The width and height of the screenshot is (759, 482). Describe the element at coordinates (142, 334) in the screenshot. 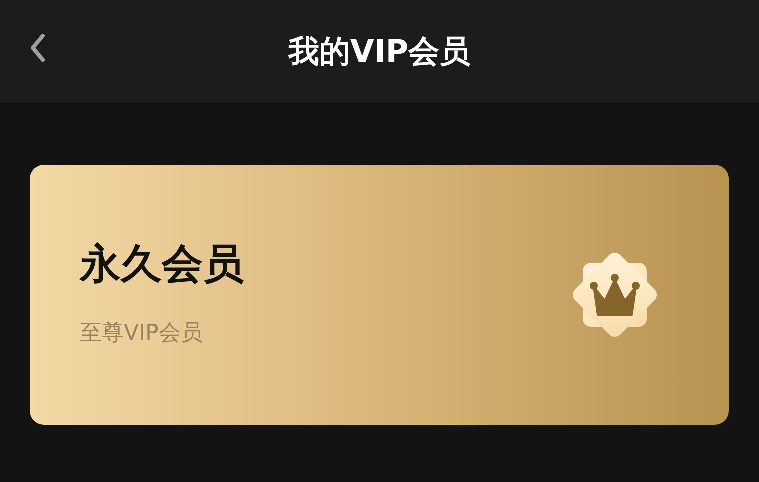

I see `membership-subtitle: 至尊VIP会员` at that location.